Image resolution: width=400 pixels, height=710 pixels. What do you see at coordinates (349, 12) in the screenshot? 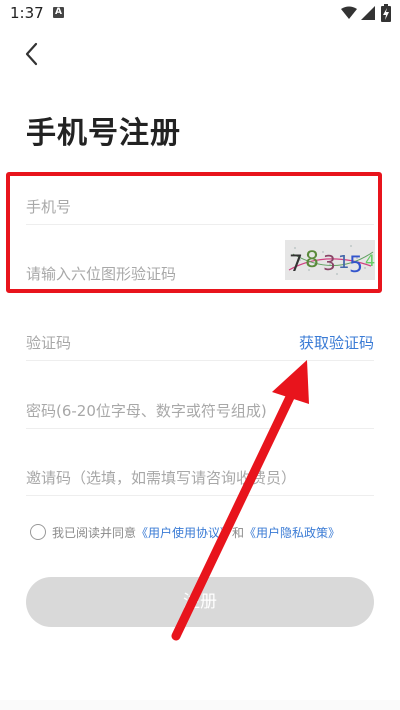
I see `wifi-icon` at bounding box center [349, 12].